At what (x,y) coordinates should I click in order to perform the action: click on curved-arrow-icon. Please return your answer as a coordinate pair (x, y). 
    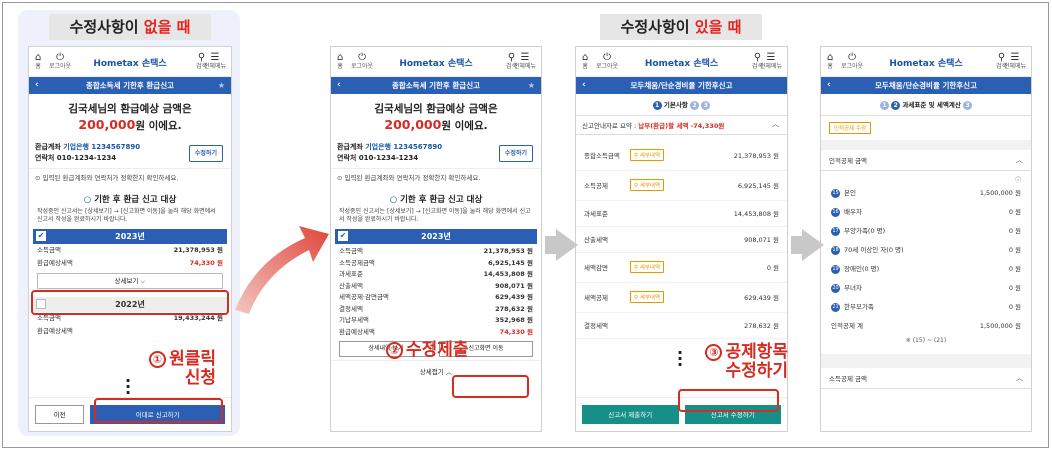
    Looking at the image, I should click on (282, 270).